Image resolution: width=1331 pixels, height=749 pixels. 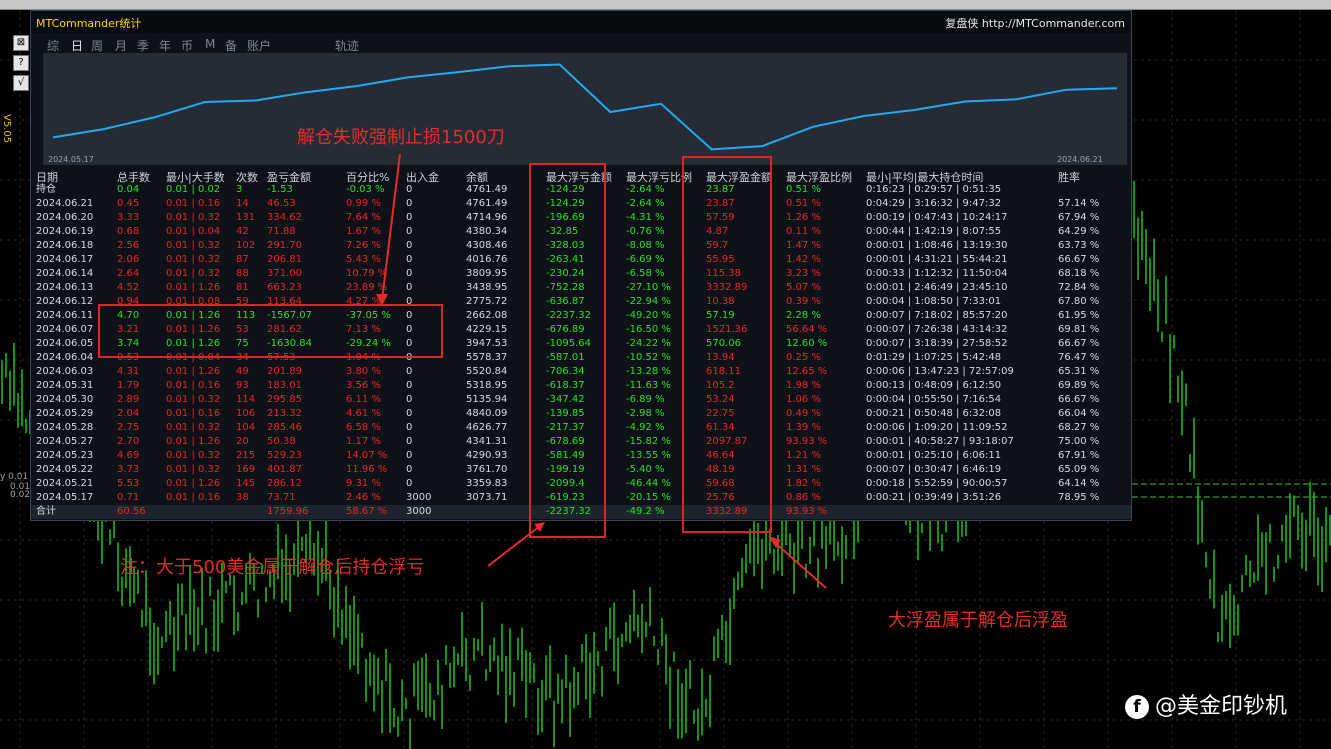 What do you see at coordinates (143, 45) in the screenshot?
I see `tab-4: 季` at bounding box center [143, 45].